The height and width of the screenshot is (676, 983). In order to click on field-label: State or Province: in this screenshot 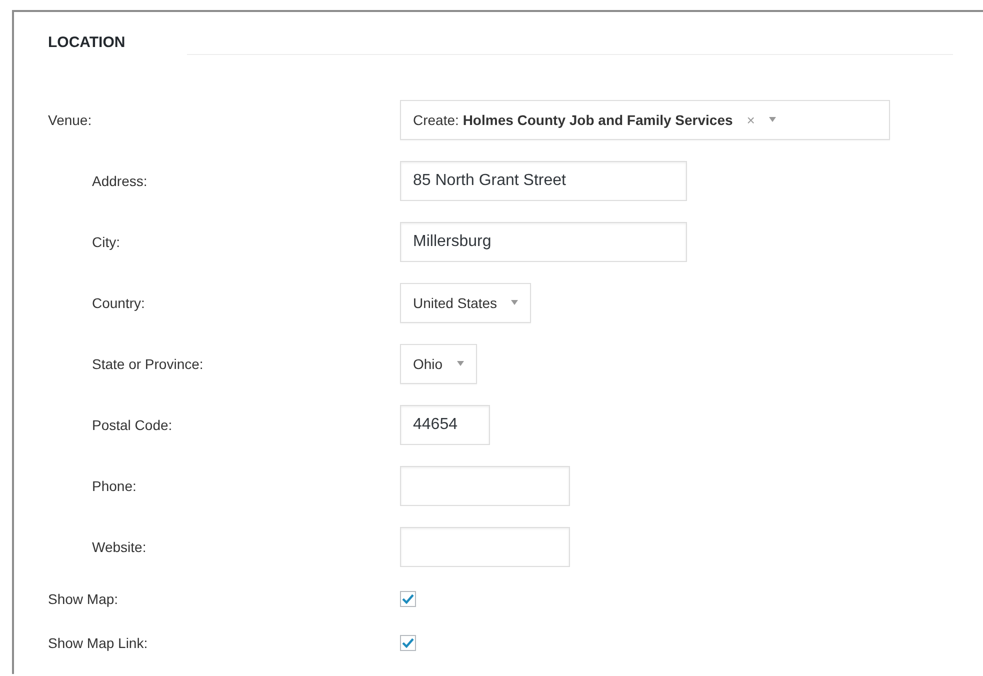, I will do `click(147, 364)`.